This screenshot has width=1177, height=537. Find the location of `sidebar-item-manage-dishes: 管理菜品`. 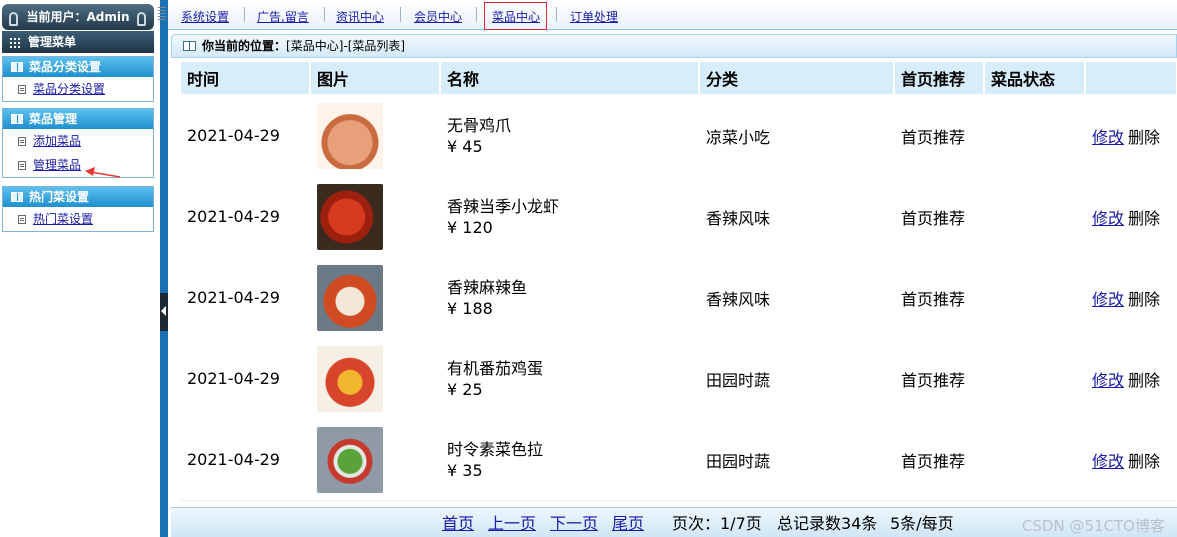

sidebar-item-manage-dishes: 管理菜品 is located at coordinates (78, 165).